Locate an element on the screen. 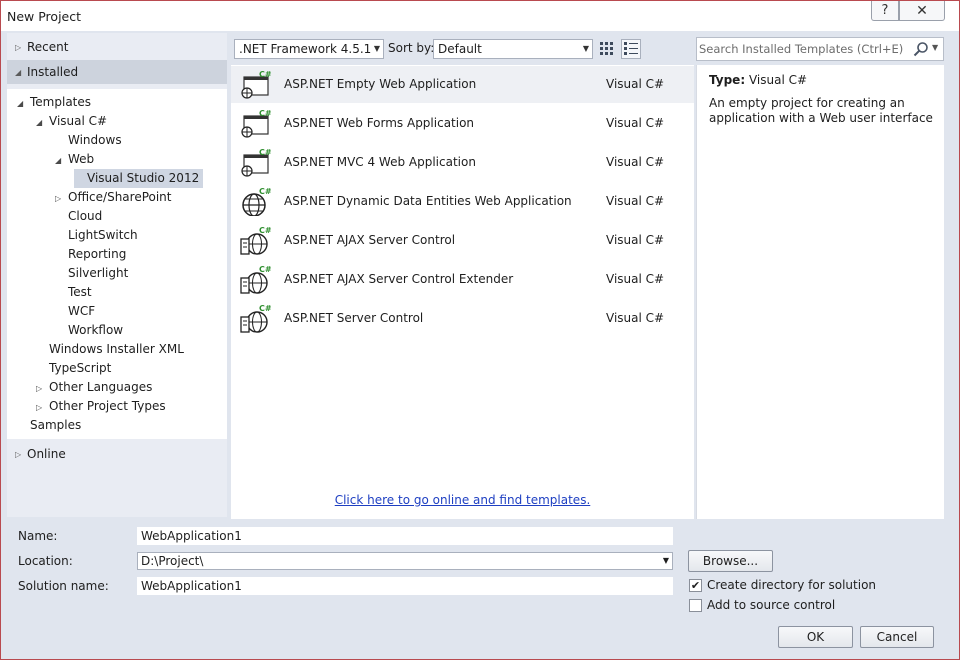 This screenshot has height=660, width=960. template-row: C# ASP.NET Empty Web Application Visual C# is located at coordinates (462, 84).